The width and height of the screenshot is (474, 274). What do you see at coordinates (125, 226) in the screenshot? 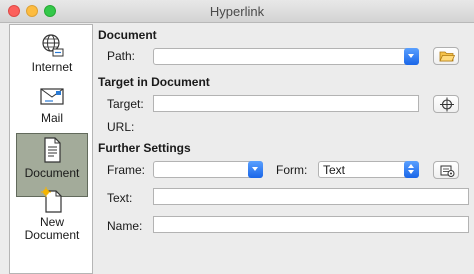
I see `name-label: Name:` at bounding box center [125, 226].